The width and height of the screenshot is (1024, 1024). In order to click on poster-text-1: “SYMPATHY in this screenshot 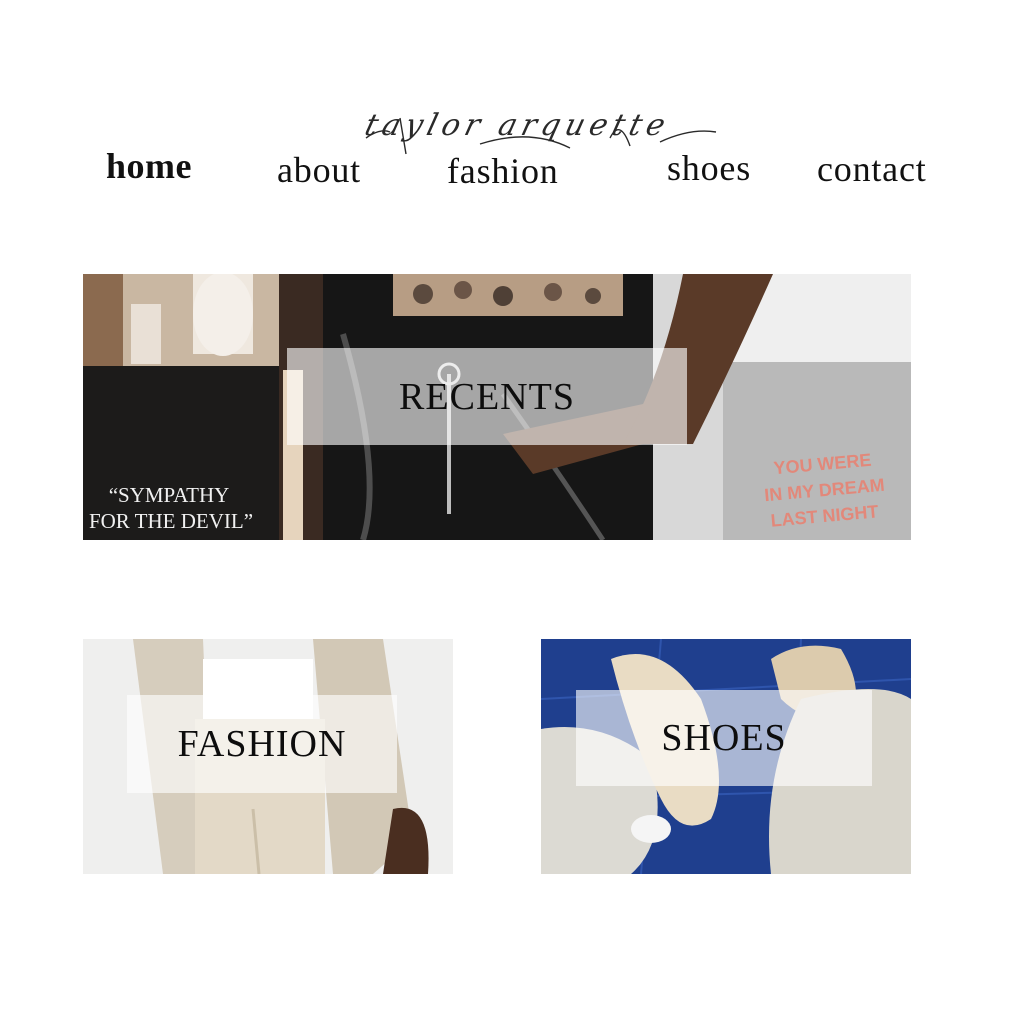, I will do `click(169, 495)`.